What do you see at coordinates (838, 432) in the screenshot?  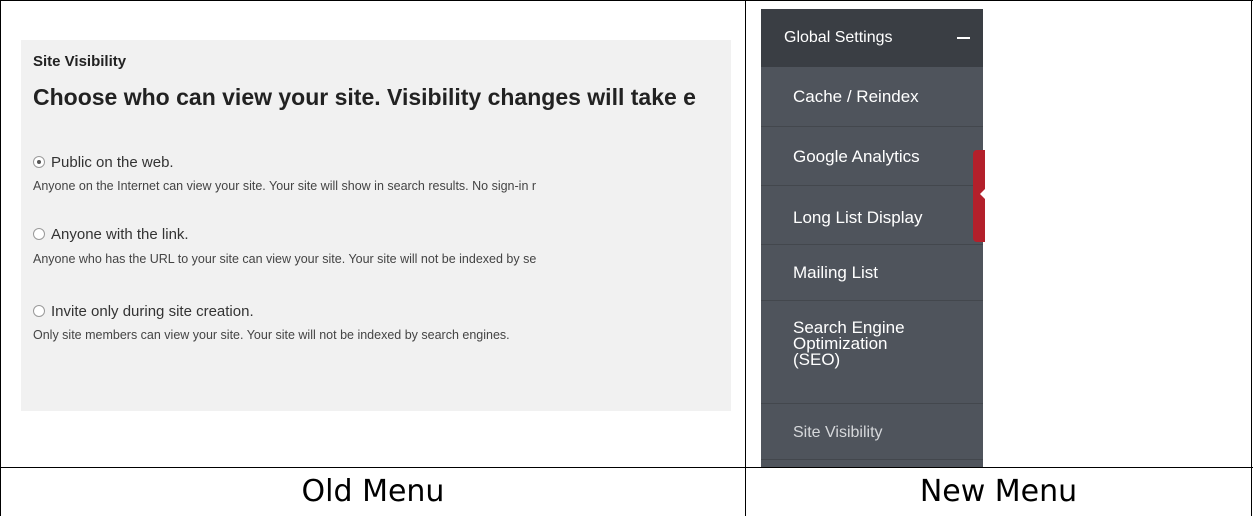 I see `sidebar-item-label: Site Visibility` at bounding box center [838, 432].